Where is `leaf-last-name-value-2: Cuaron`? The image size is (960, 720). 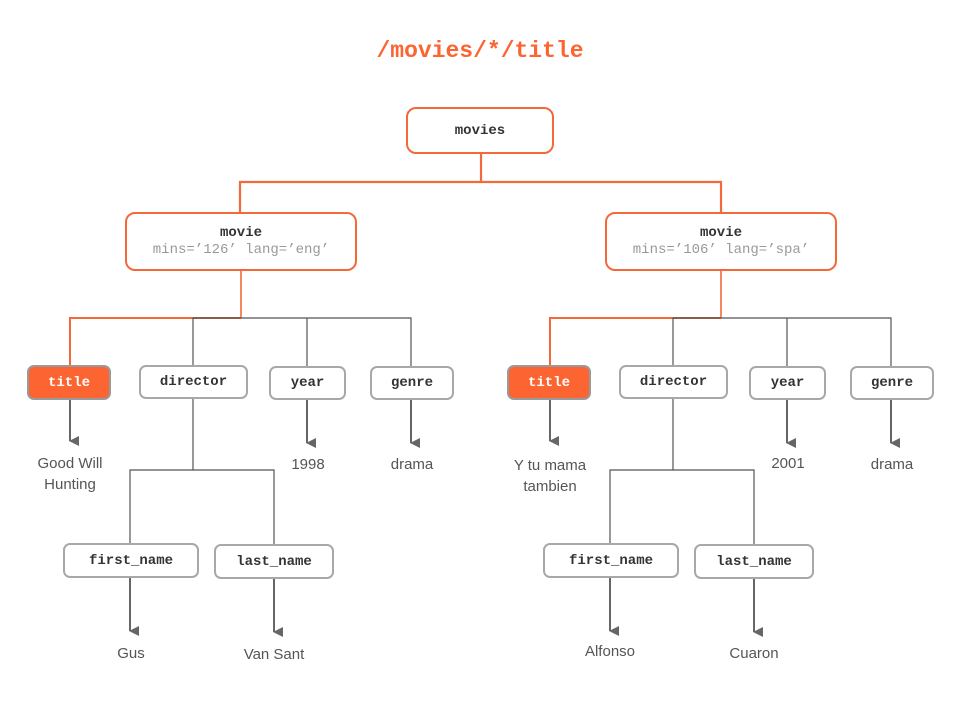 leaf-last-name-value-2: Cuaron is located at coordinates (754, 653).